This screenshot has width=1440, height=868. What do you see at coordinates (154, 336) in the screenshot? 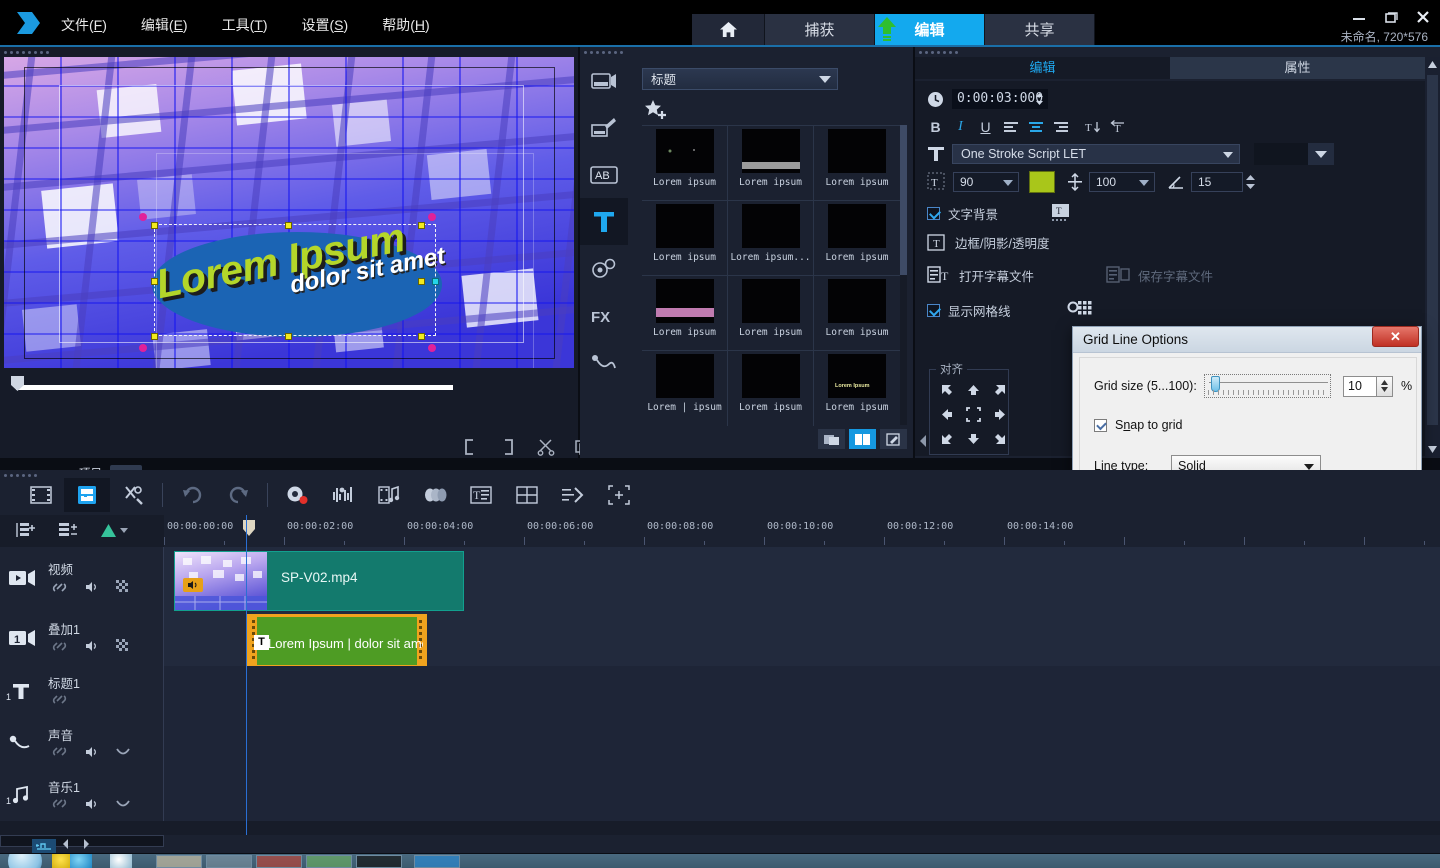
I see `resize-handle-bl` at bounding box center [154, 336].